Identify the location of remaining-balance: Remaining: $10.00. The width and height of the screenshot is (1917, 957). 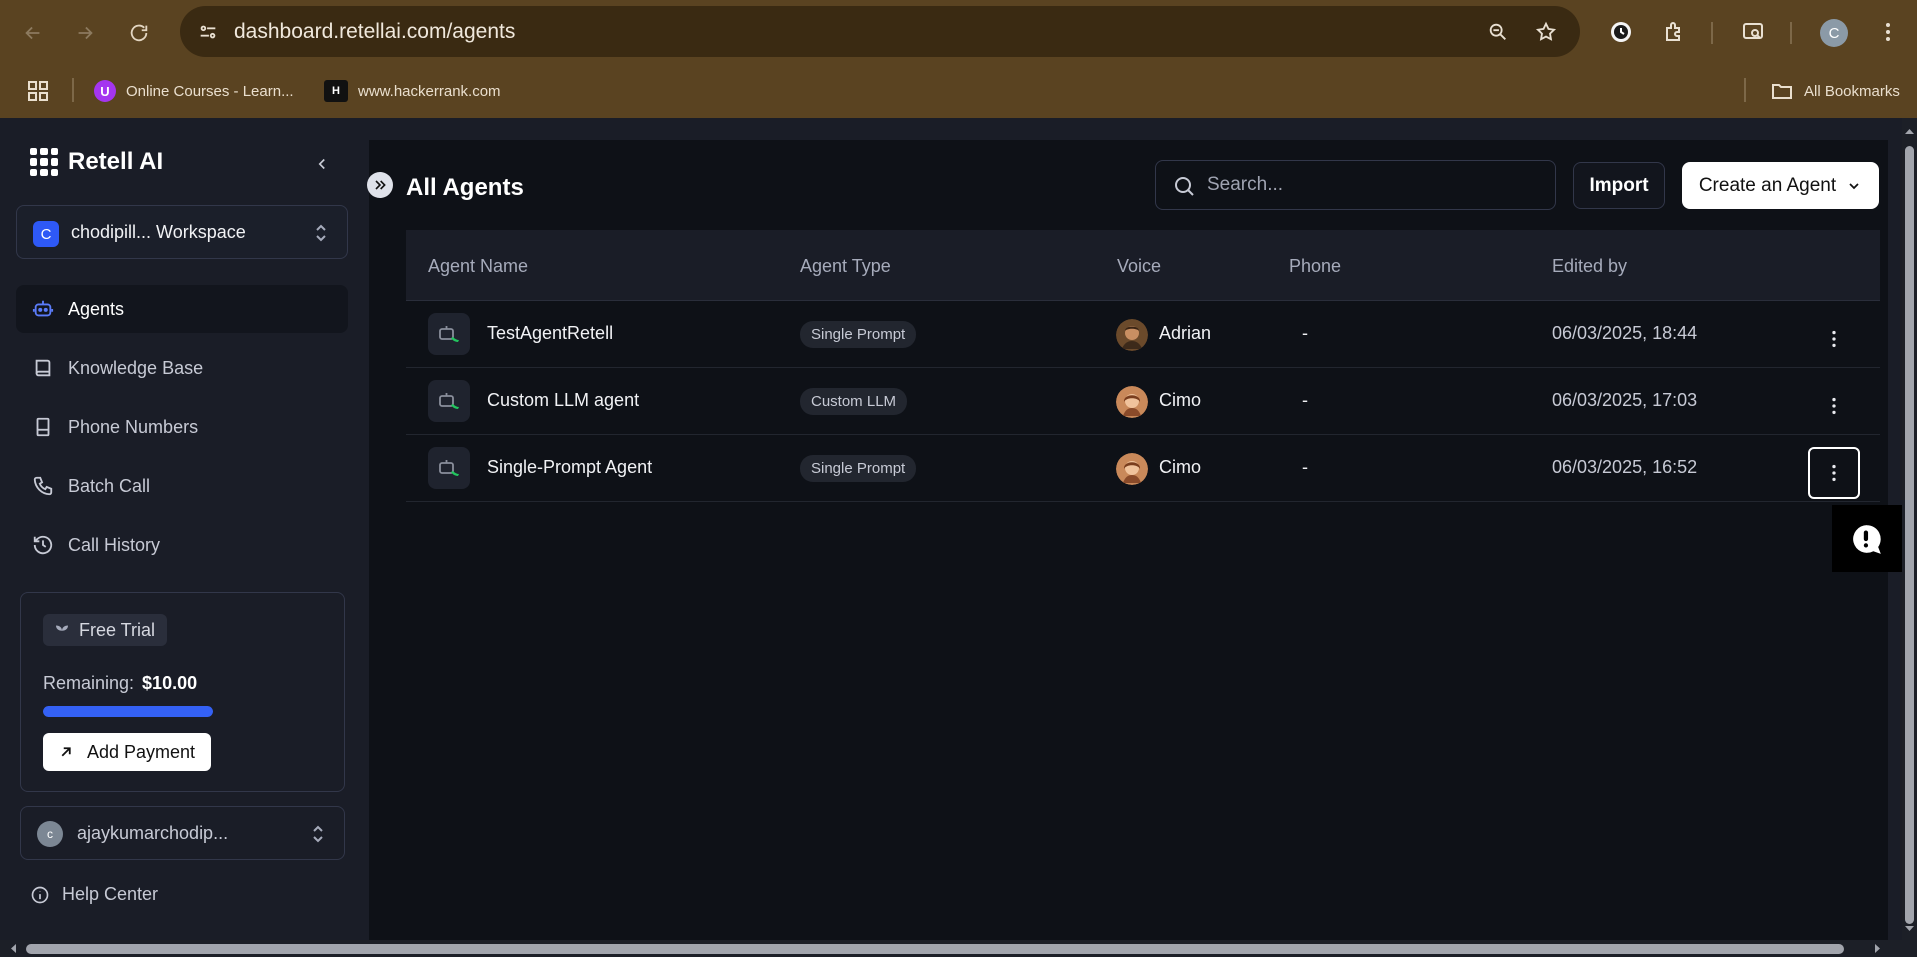
(120, 683).